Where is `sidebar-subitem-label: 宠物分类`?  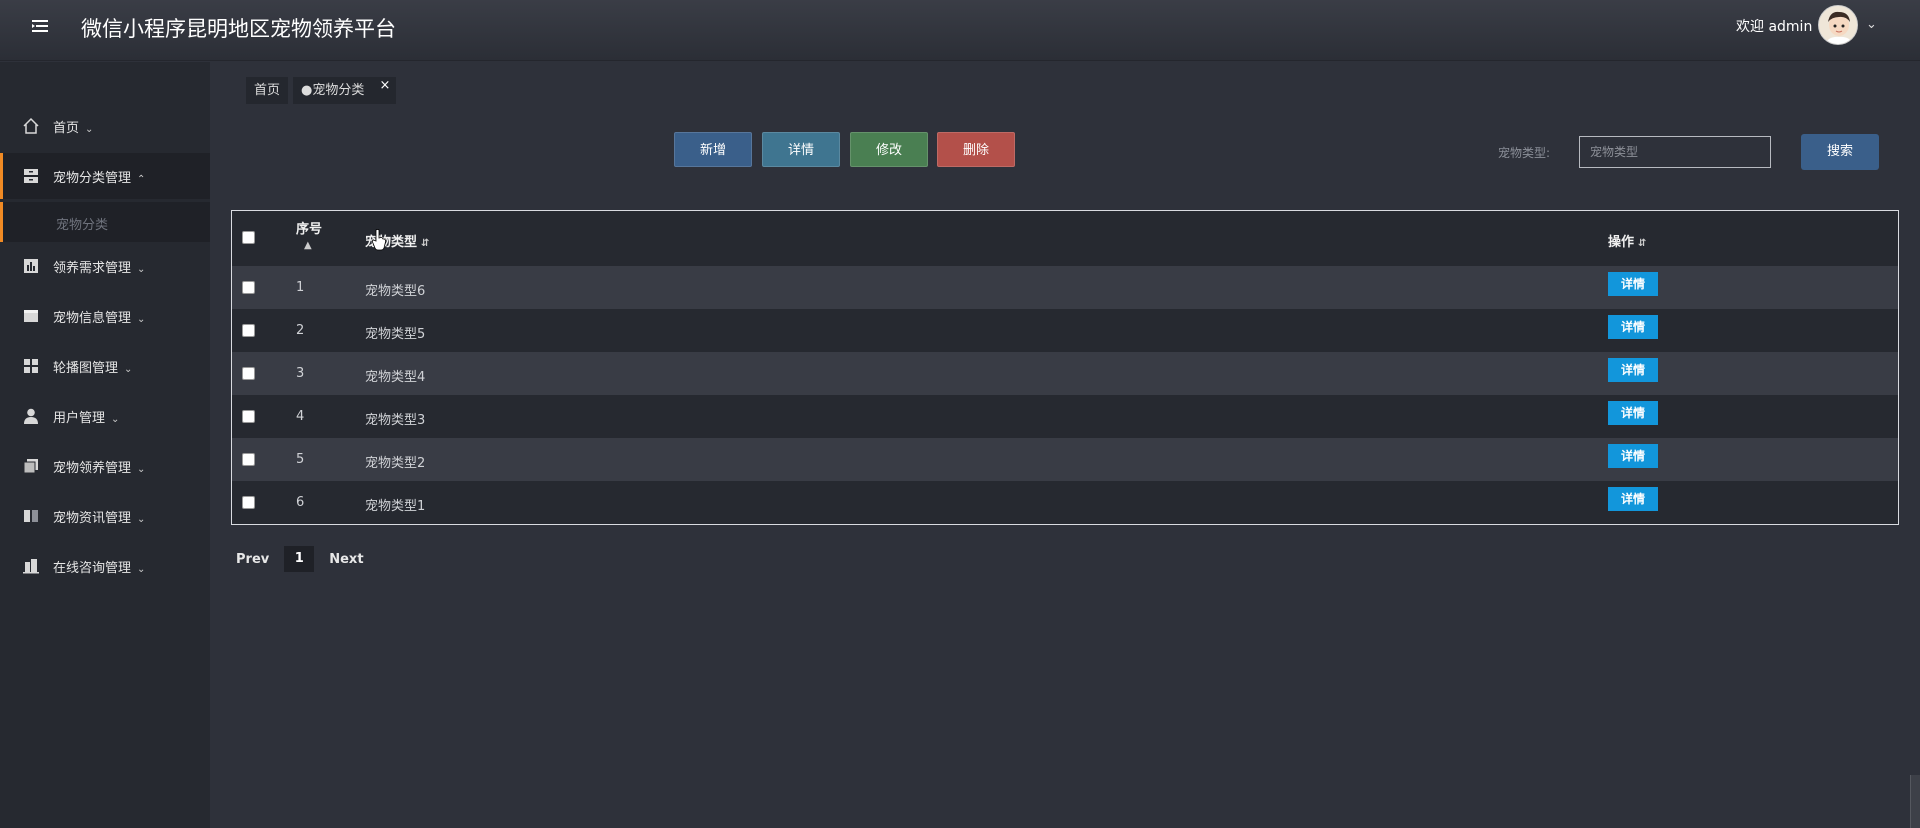
sidebar-subitem-label: 宠物分类 is located at coordinates (82, 225).